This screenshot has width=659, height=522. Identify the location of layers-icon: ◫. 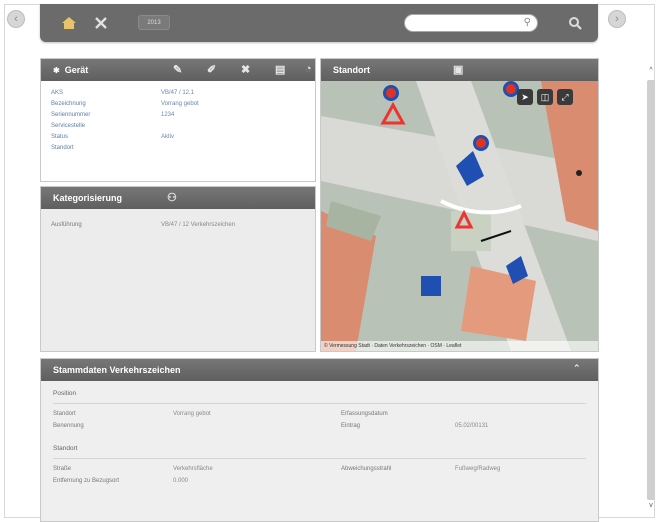
(545, 96).